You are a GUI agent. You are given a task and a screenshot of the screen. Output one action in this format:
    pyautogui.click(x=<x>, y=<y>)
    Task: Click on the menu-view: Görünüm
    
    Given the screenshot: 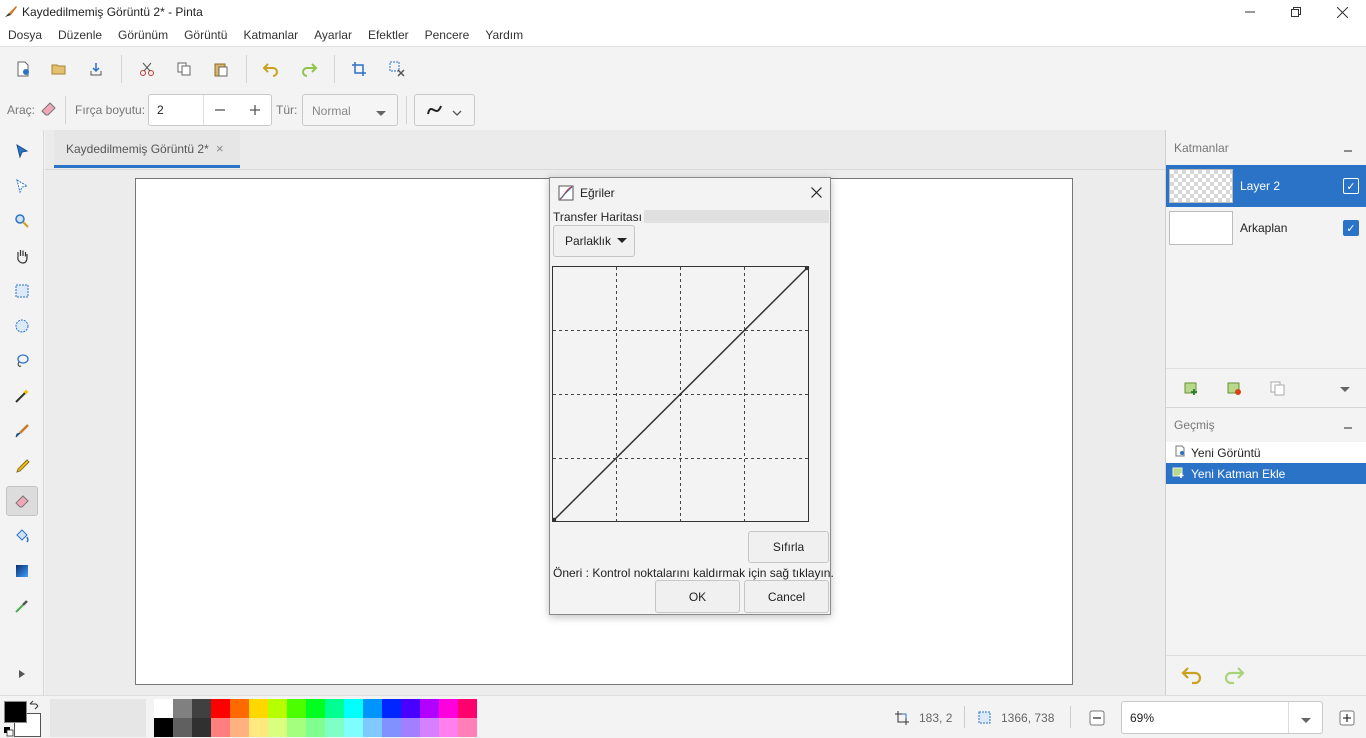 What is the action you would take?
    pyautogui.click(x=143, y=35)
    